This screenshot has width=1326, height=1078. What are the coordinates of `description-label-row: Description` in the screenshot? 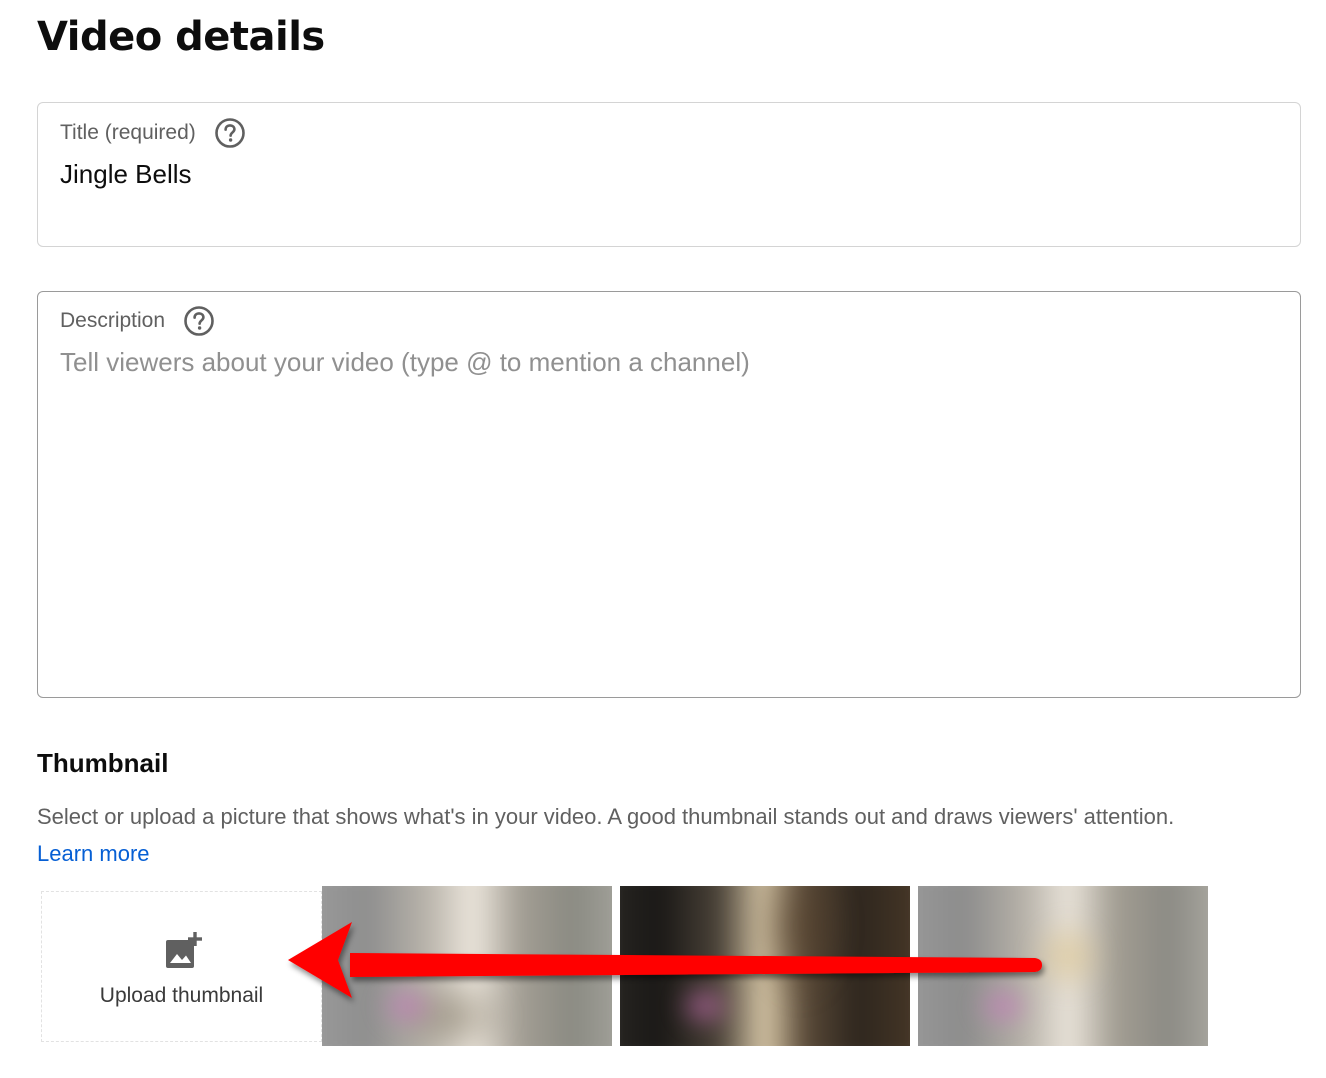 It's located at (137, 321).